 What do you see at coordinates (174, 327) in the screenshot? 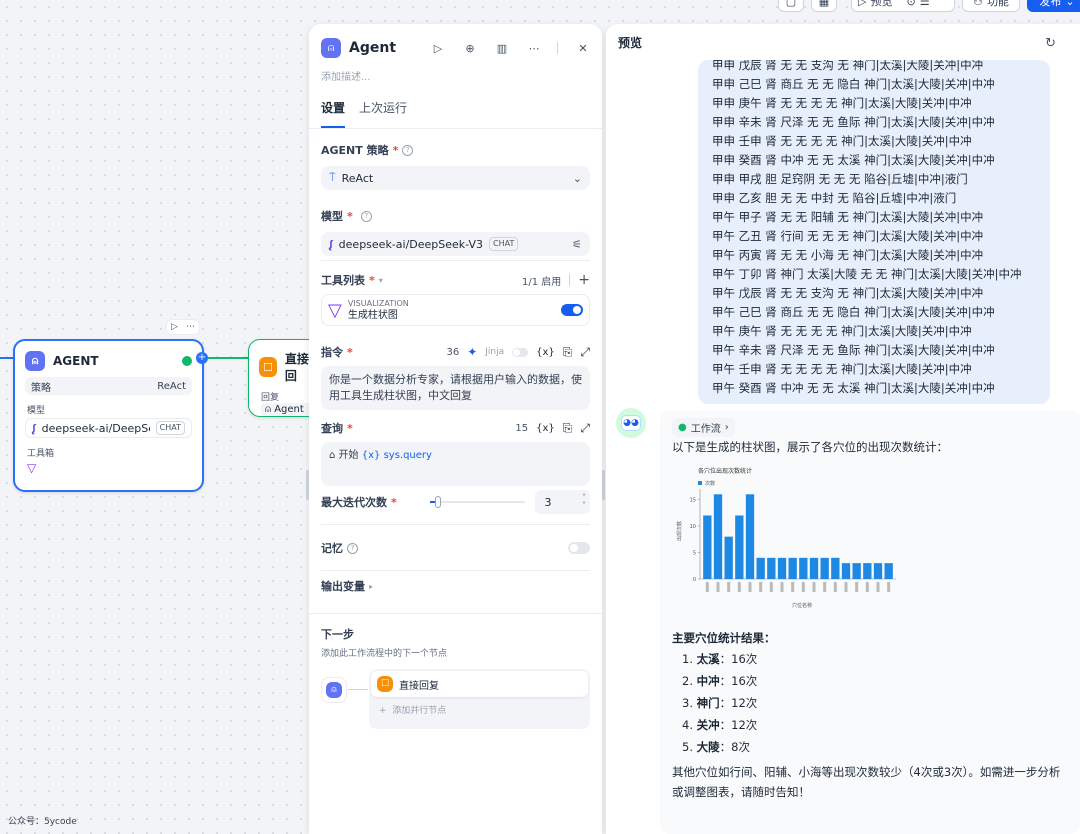
I see `run-node-icon: ▷` at bounding box center [174, 327].